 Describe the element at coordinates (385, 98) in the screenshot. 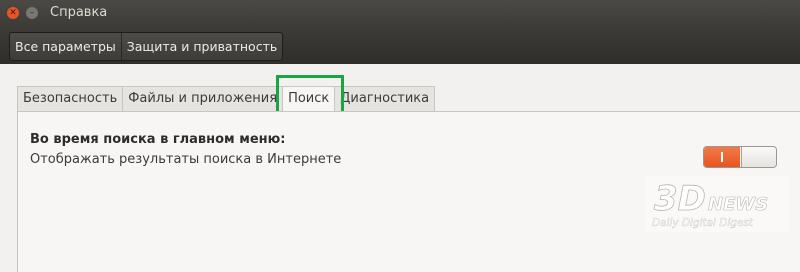

I see `tab-diagnostics: Диагностика` at that location.